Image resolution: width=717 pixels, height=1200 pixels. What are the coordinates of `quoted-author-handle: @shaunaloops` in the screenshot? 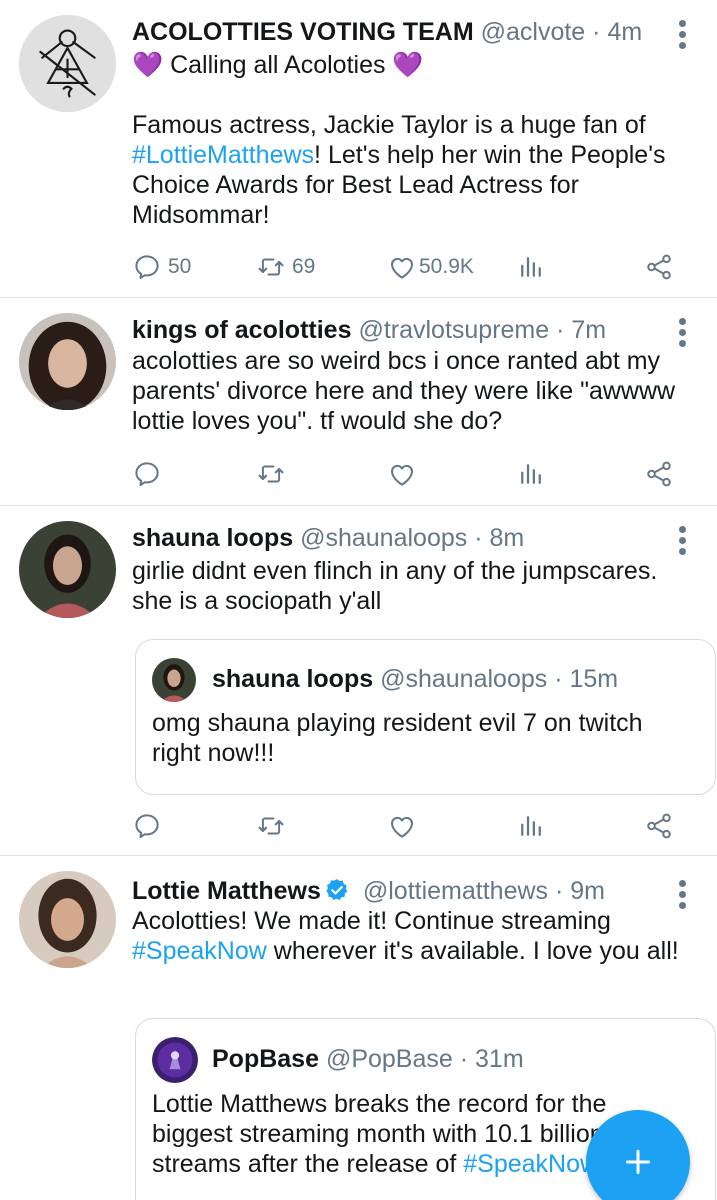 It's located at (464, 679).